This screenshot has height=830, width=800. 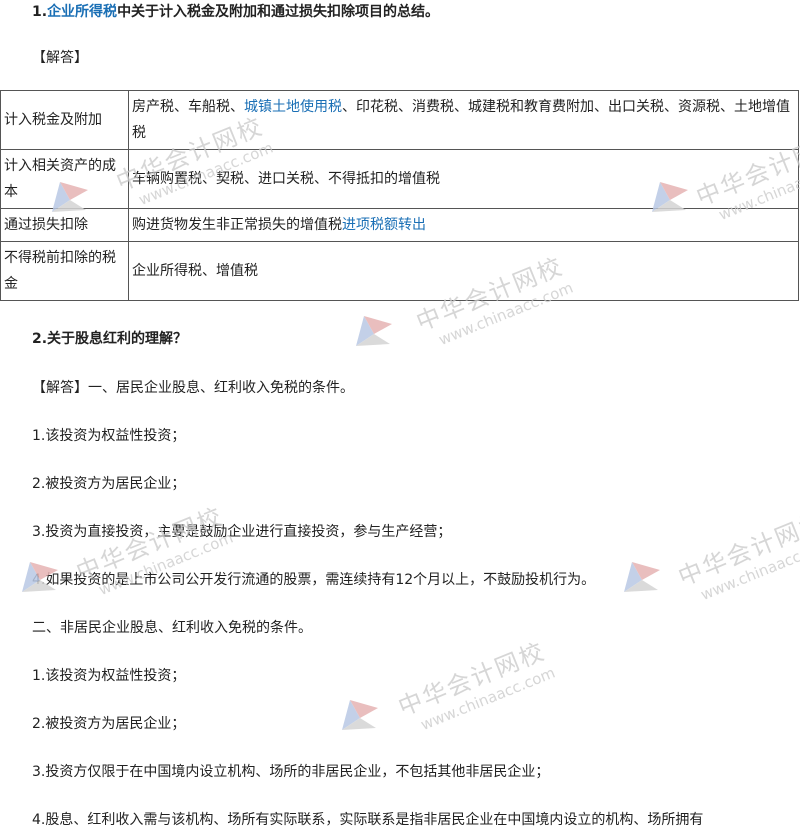 I want to click on table-row: 计入相关资产的成本 车辆购置税、契税、进口关税、不得抵扣的增值税, so click(x=399, y=179).